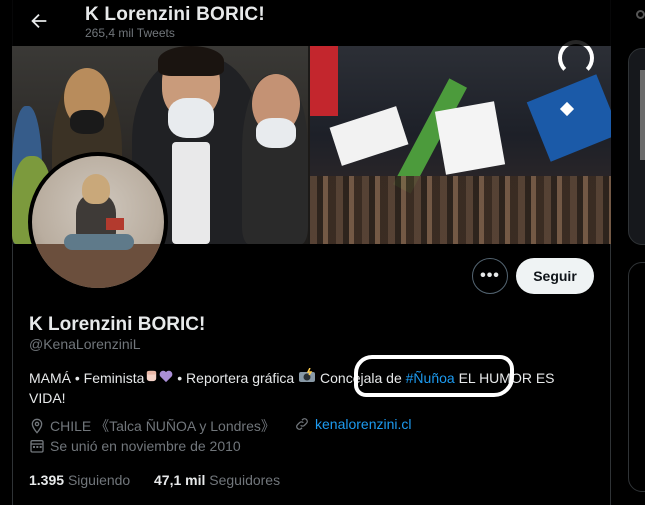 The image size is (645, 505). What do you see at coordinates (37, 446) in the screenshot?
I see `calendar-icon` at bounding box center [37, 446].